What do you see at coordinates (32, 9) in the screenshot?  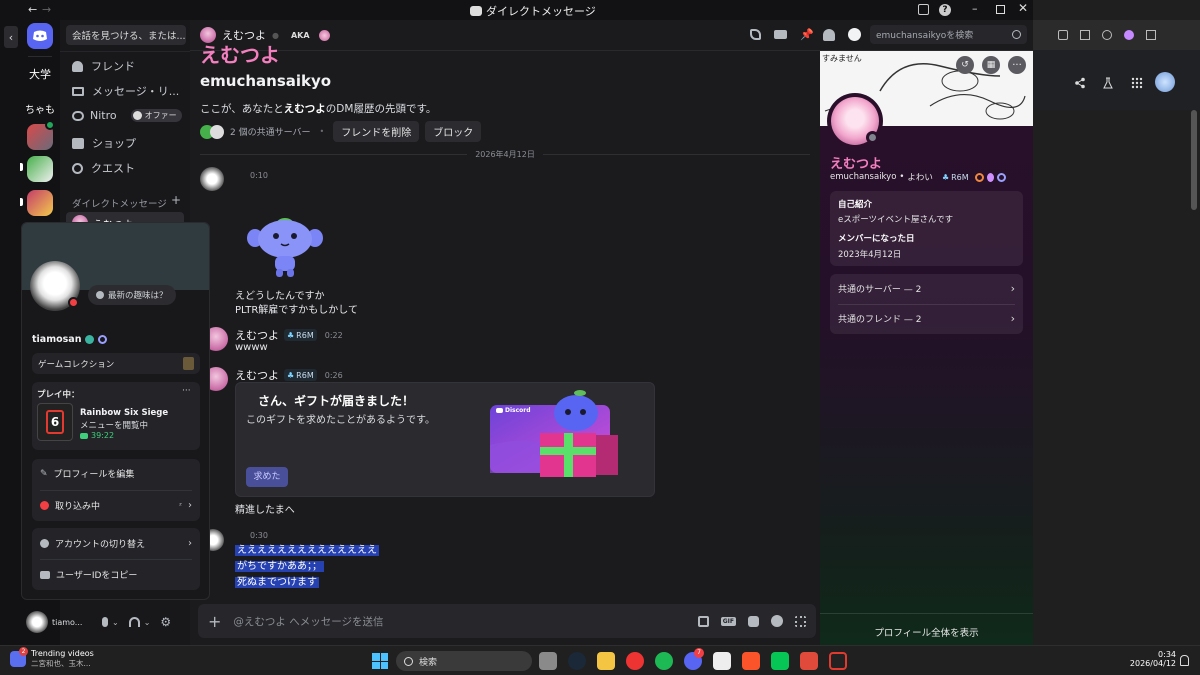 I see `back-arrow-icon: ←` at bounding box center [32, 9].